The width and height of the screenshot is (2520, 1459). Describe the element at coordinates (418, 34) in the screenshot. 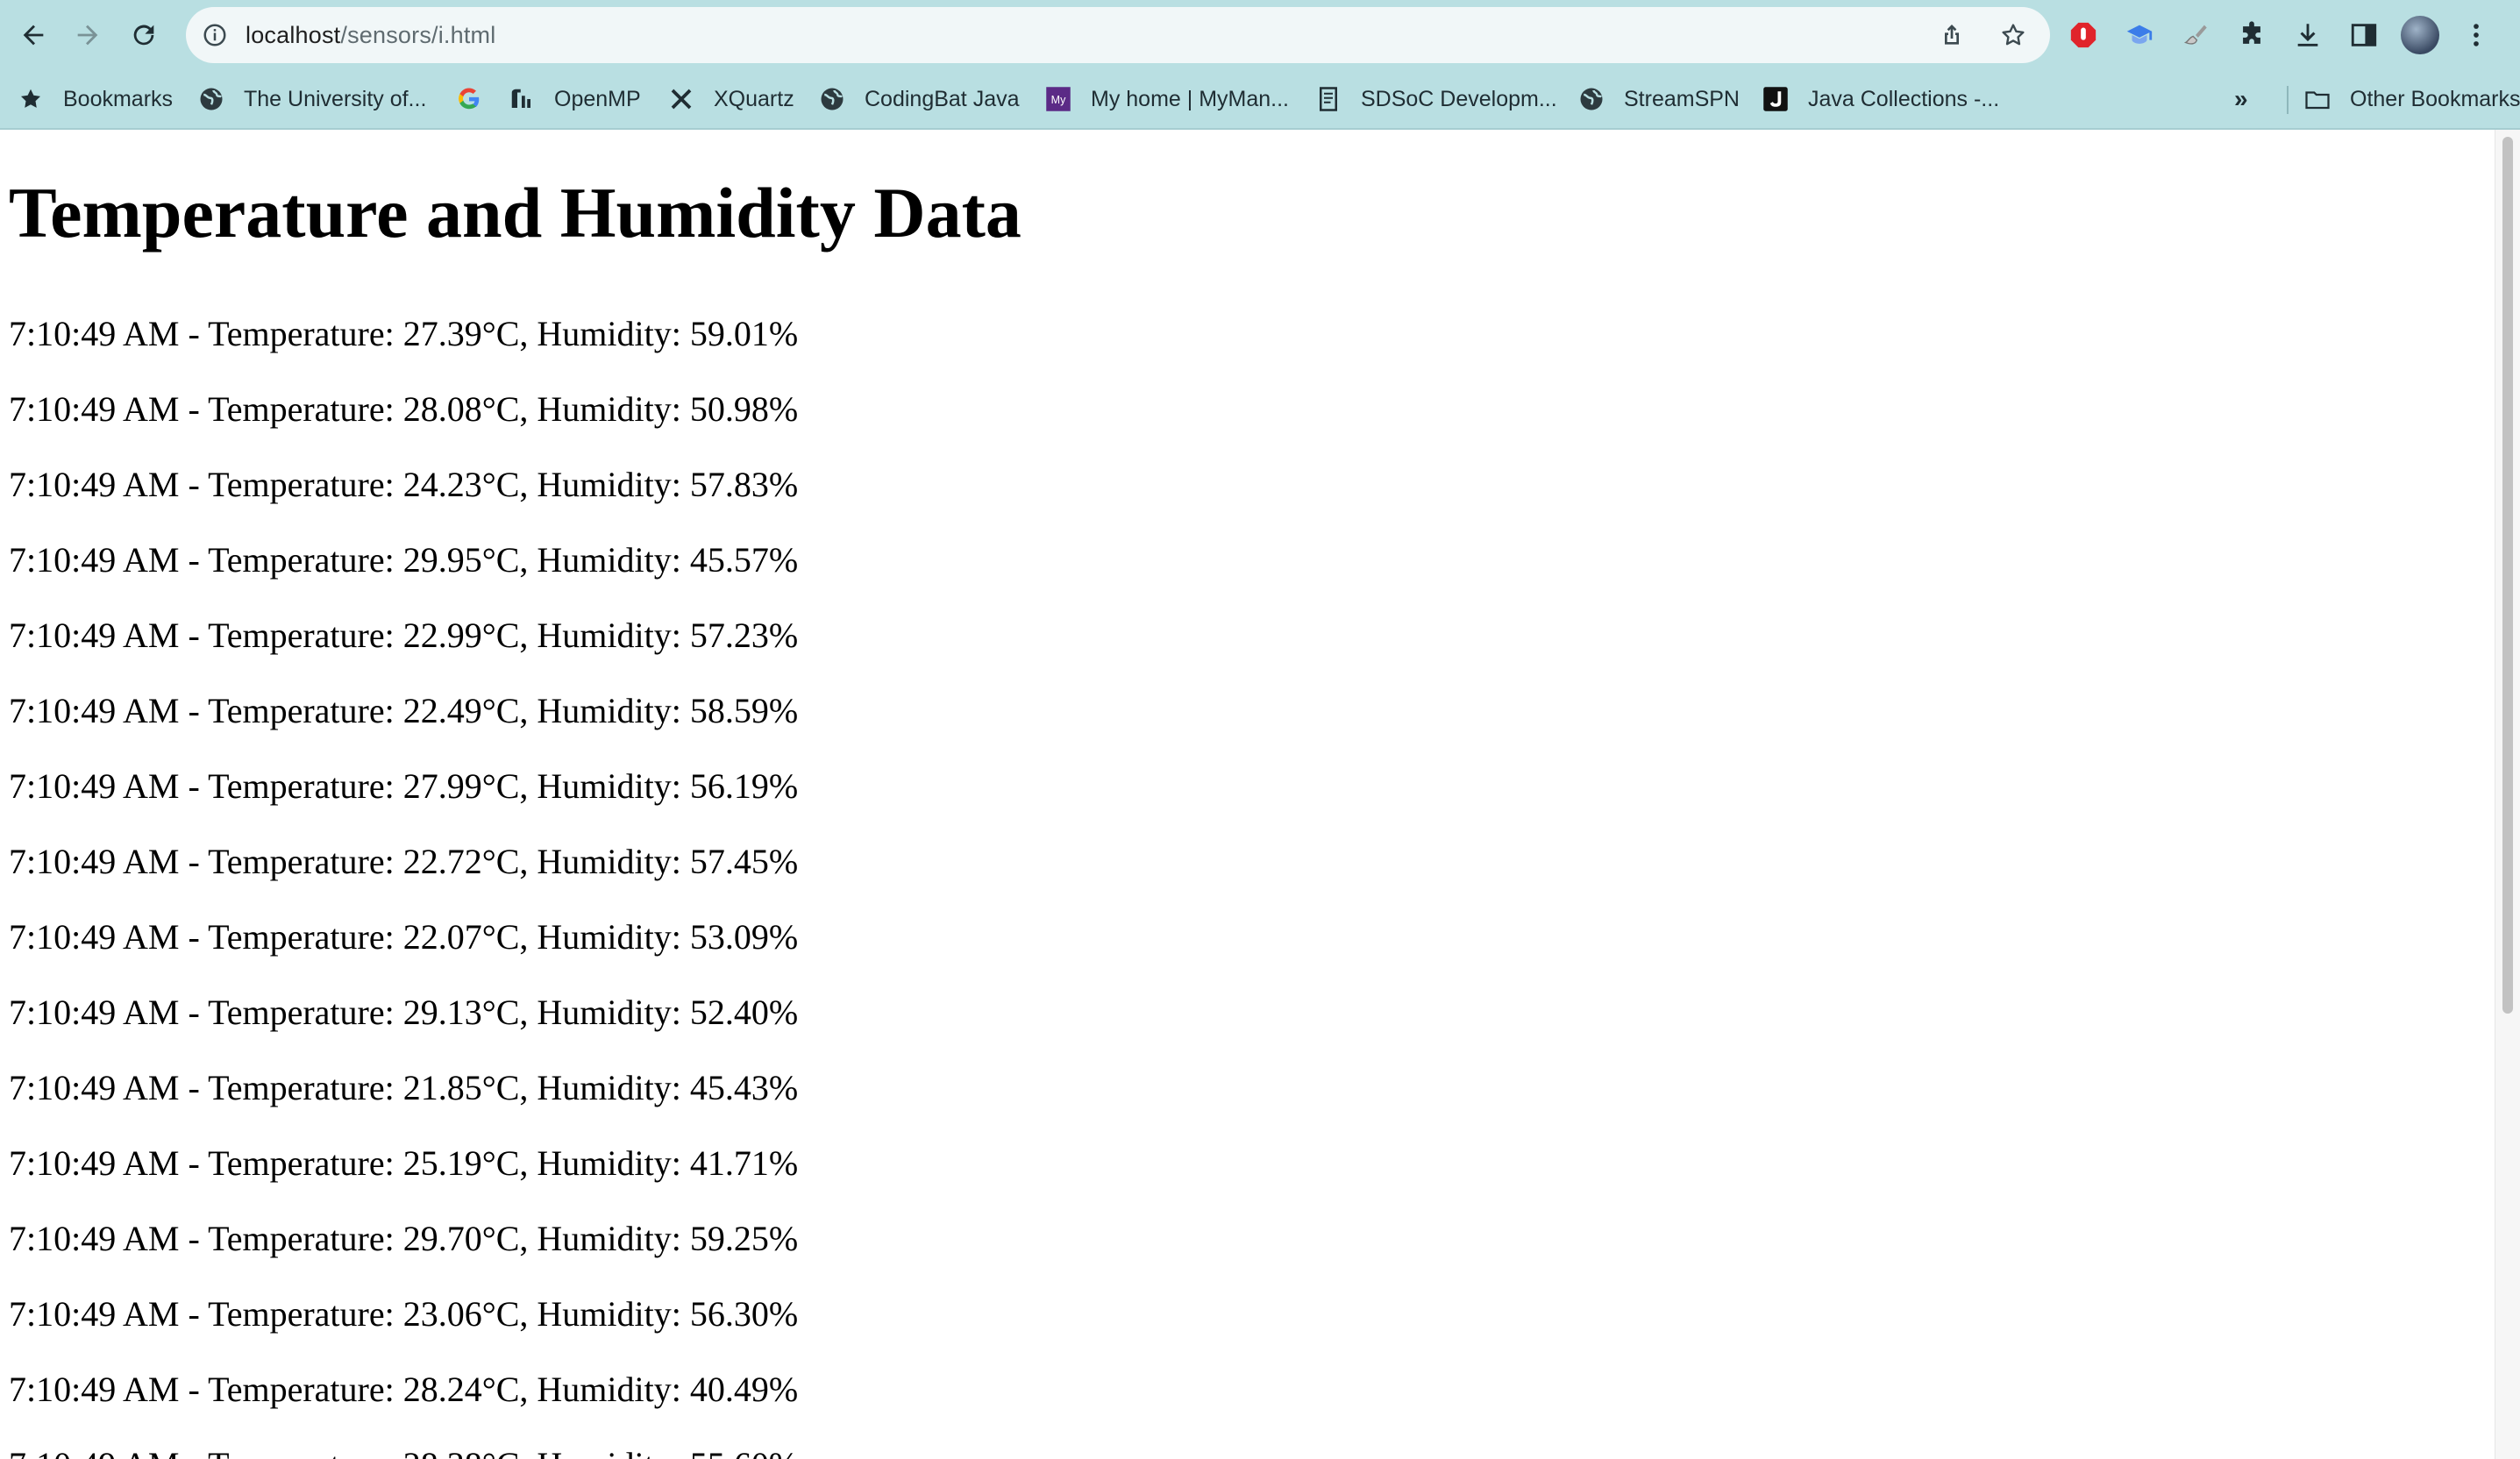

I see `url-path: /sensors/i.html` at that location.